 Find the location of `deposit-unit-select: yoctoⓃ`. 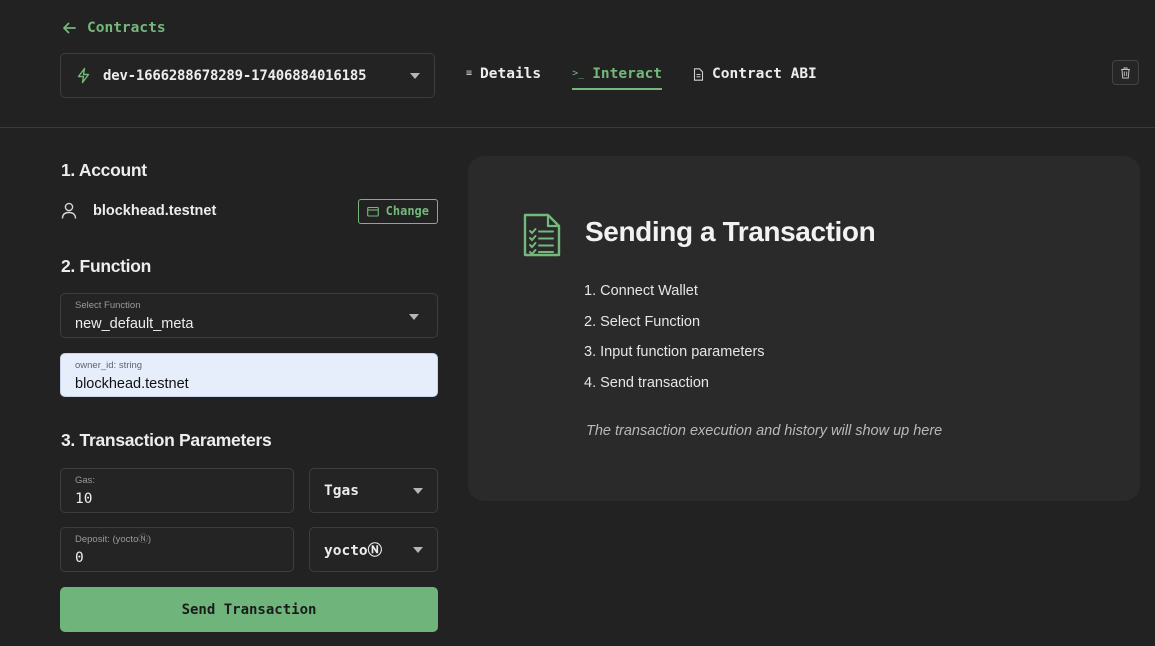

deposit-unit-select: yoctoⓃ is located at coordinates (373, 549).